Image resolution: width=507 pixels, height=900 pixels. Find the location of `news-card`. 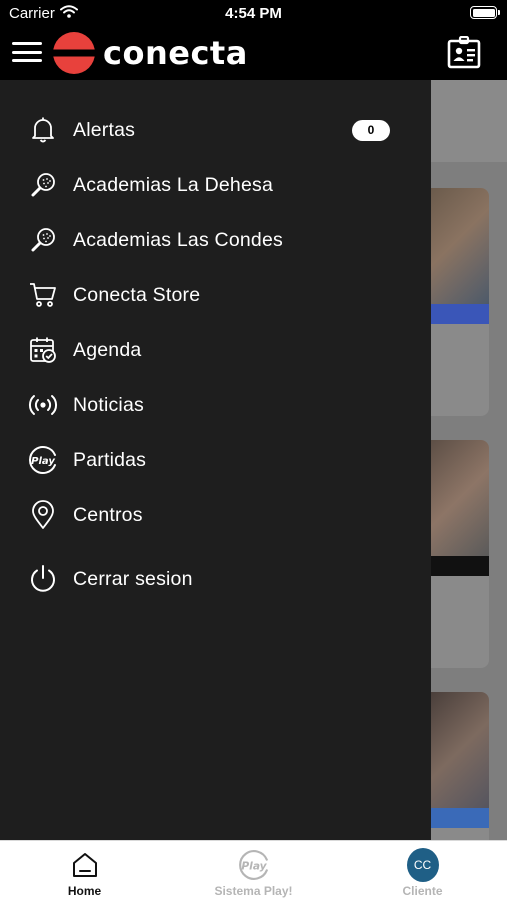

news-card is located at coordinates (469, 121).